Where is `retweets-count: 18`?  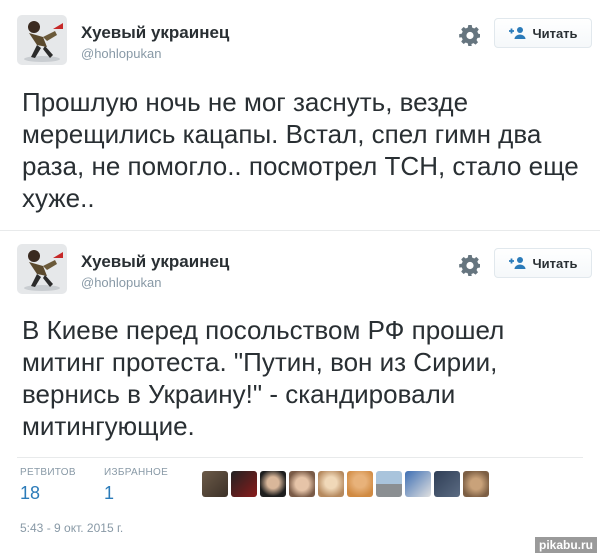 retweets-count: 18 is located at coordinates (30, 493).